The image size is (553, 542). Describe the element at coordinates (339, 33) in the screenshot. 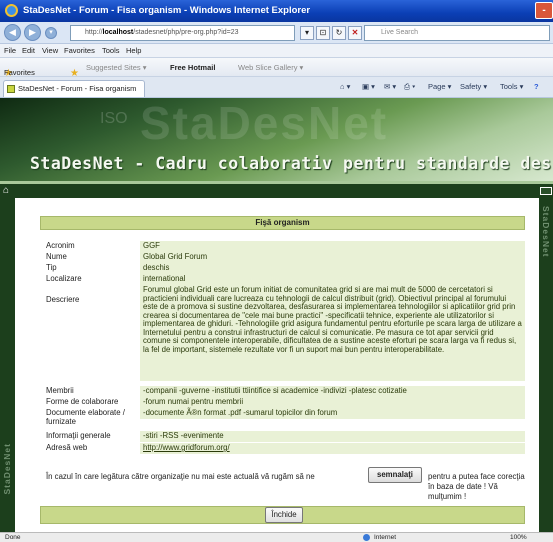

I see `refresh-icon: ↻` at that location.